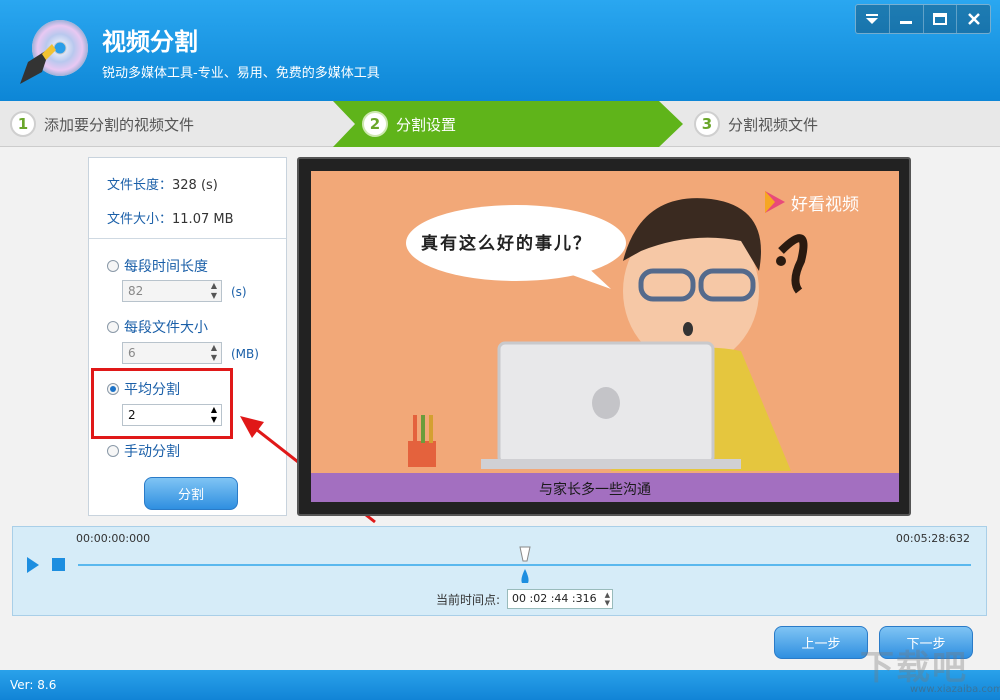 The height and width of the screenshot is (700, 1000). What do you see at coordinates (525, 565) in the screenshot?
I see `timeline-playhead-icon` at bounding box center [525, 565].